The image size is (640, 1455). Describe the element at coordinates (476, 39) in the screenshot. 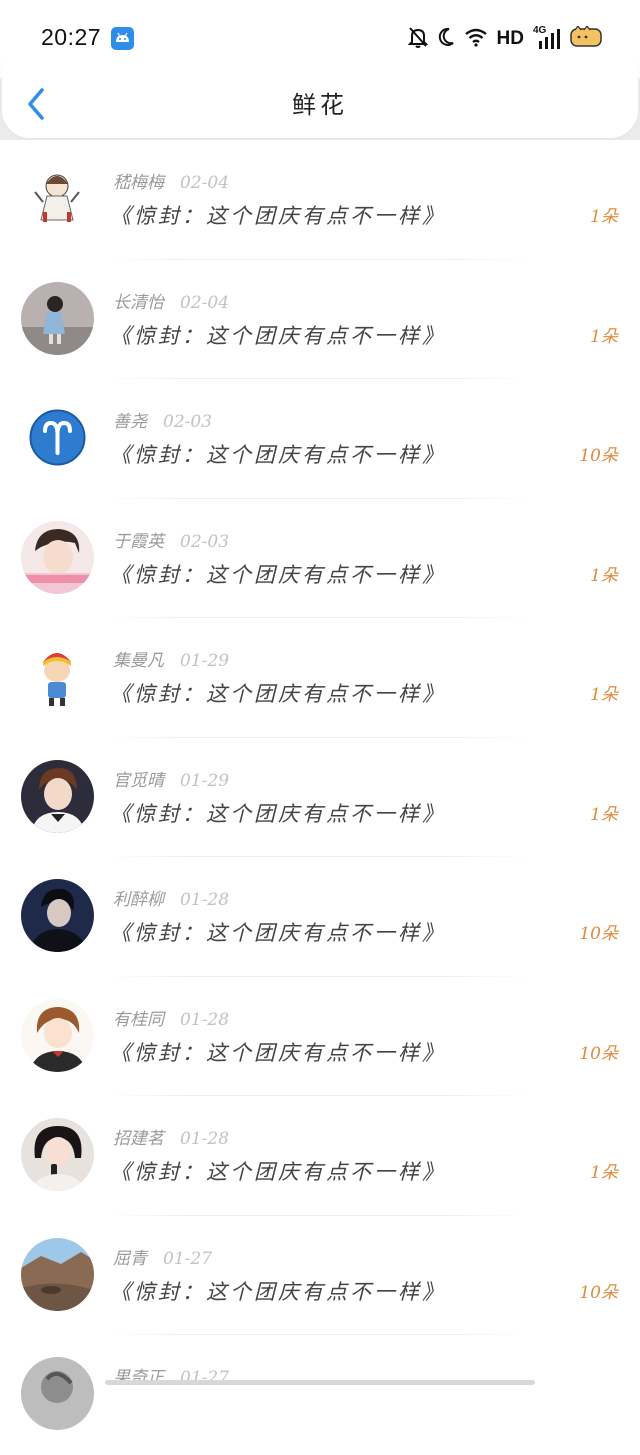

I see `wifi-icon` at that location.